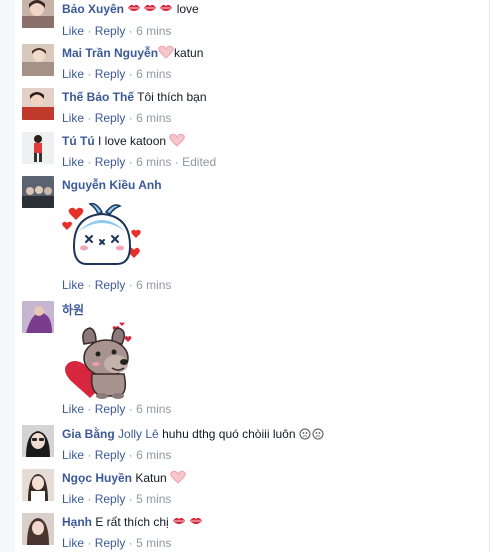 This screenshot has width=493, height=552. I want to click on comment-author: Tú Tú, so click(78, 141).